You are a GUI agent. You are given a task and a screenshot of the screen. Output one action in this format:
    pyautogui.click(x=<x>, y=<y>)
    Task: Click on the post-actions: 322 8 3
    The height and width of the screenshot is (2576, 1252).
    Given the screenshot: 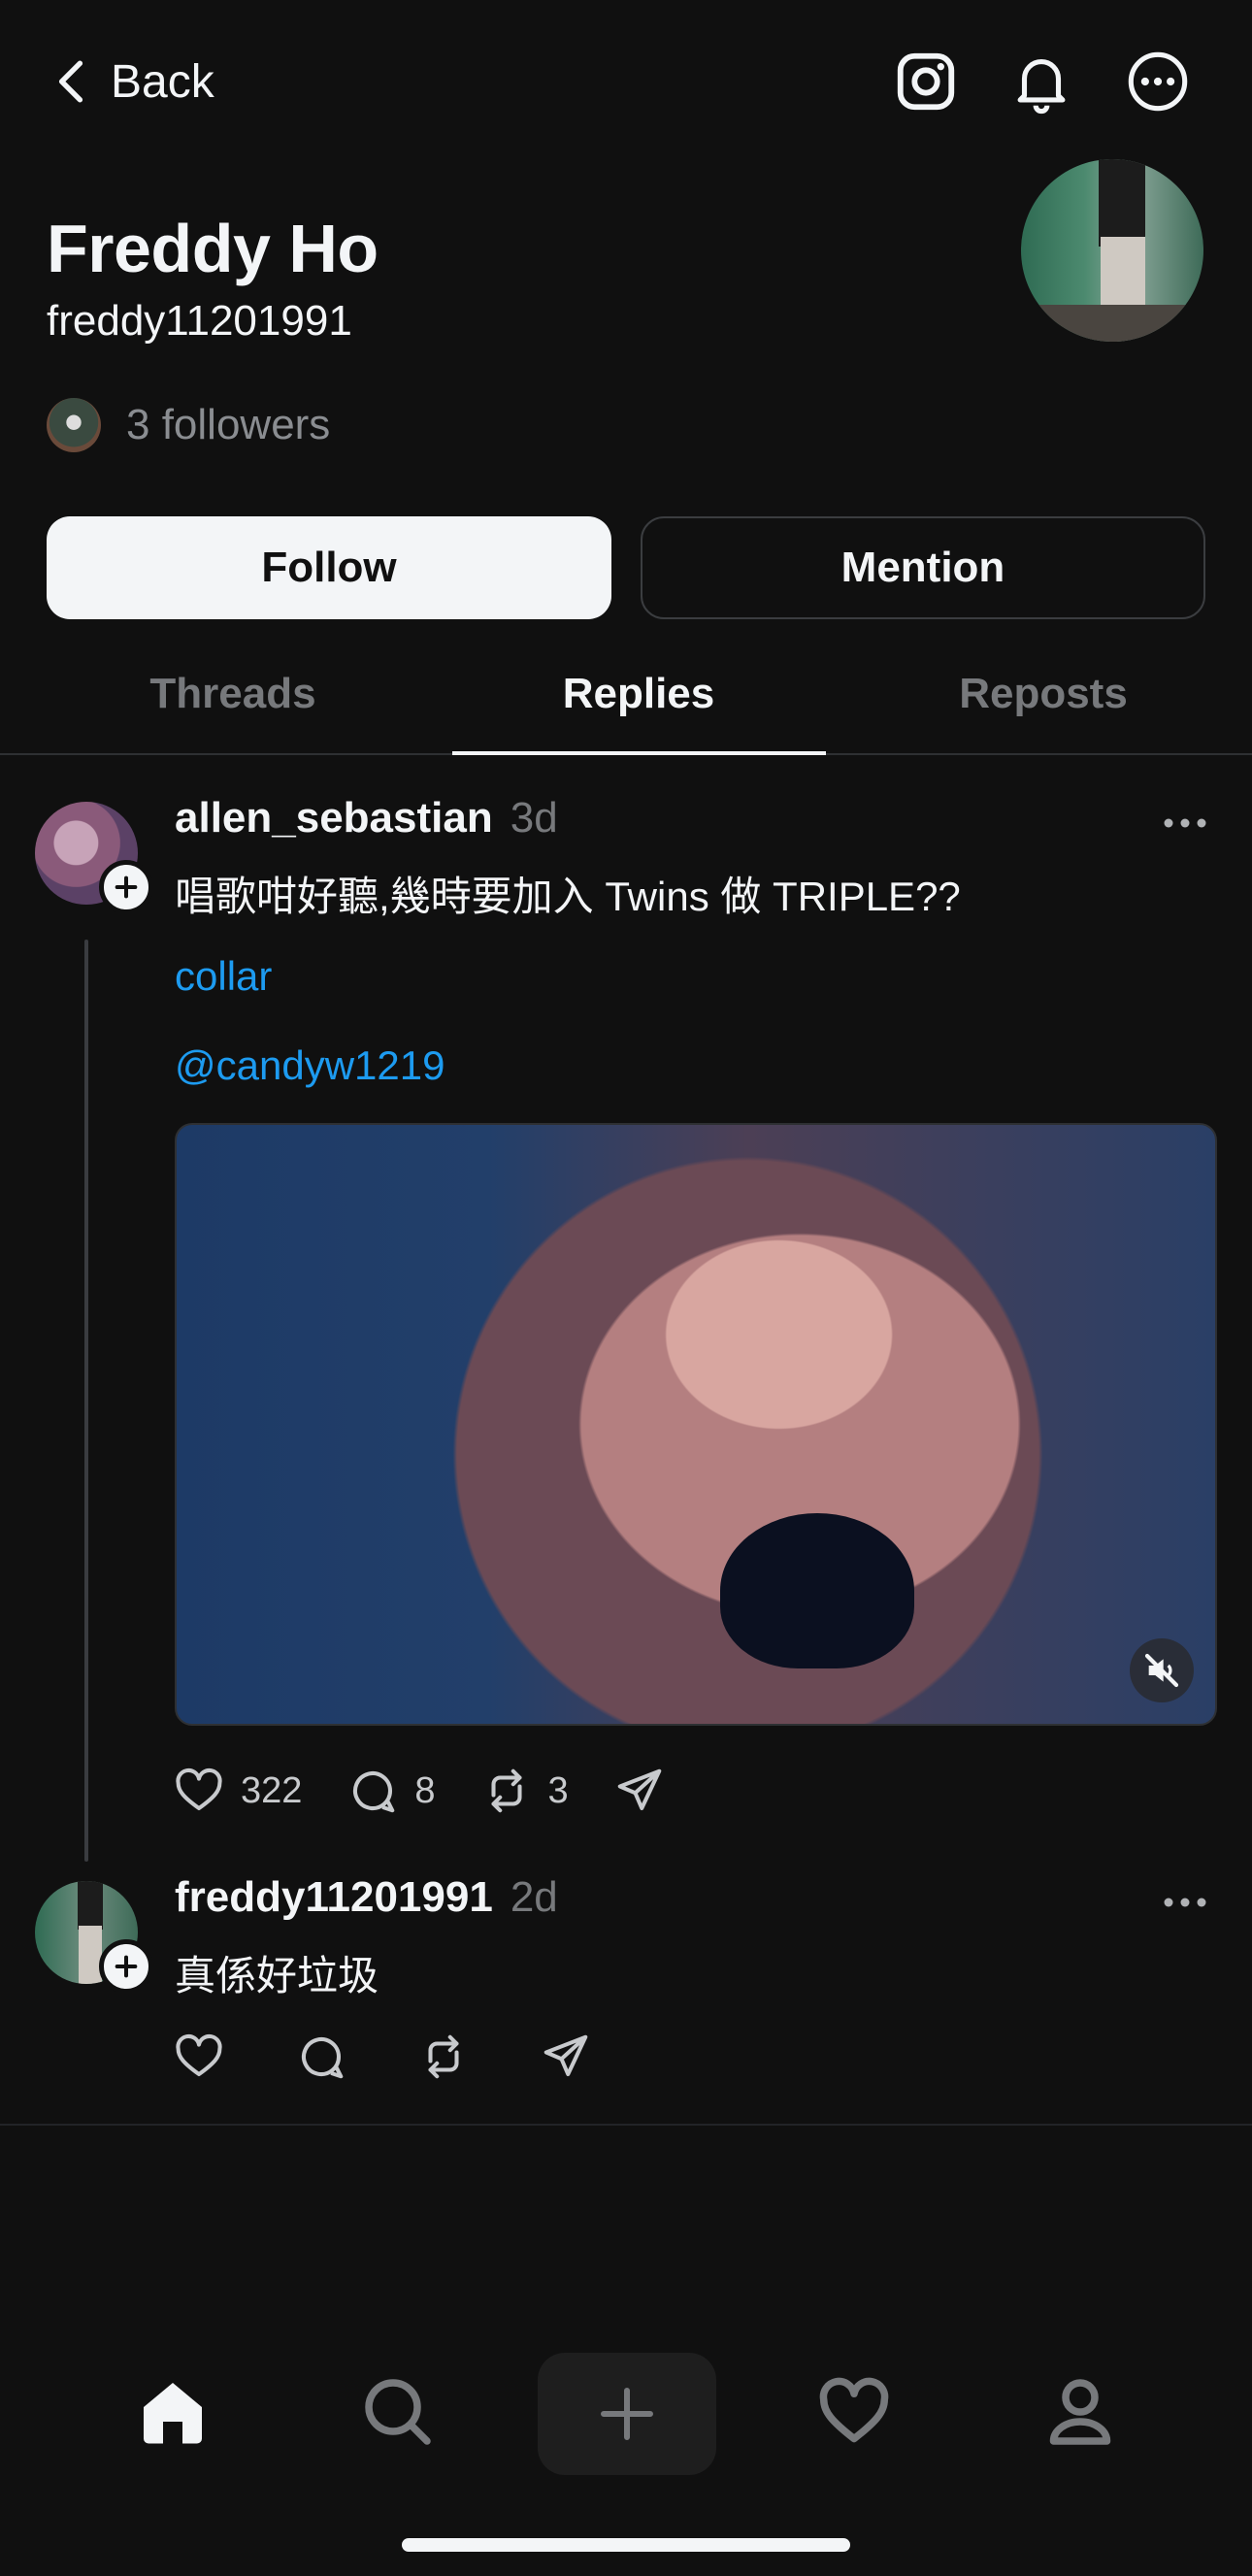 What is the action you would take?
    pyautogui.click(x=419, y=1791)
    